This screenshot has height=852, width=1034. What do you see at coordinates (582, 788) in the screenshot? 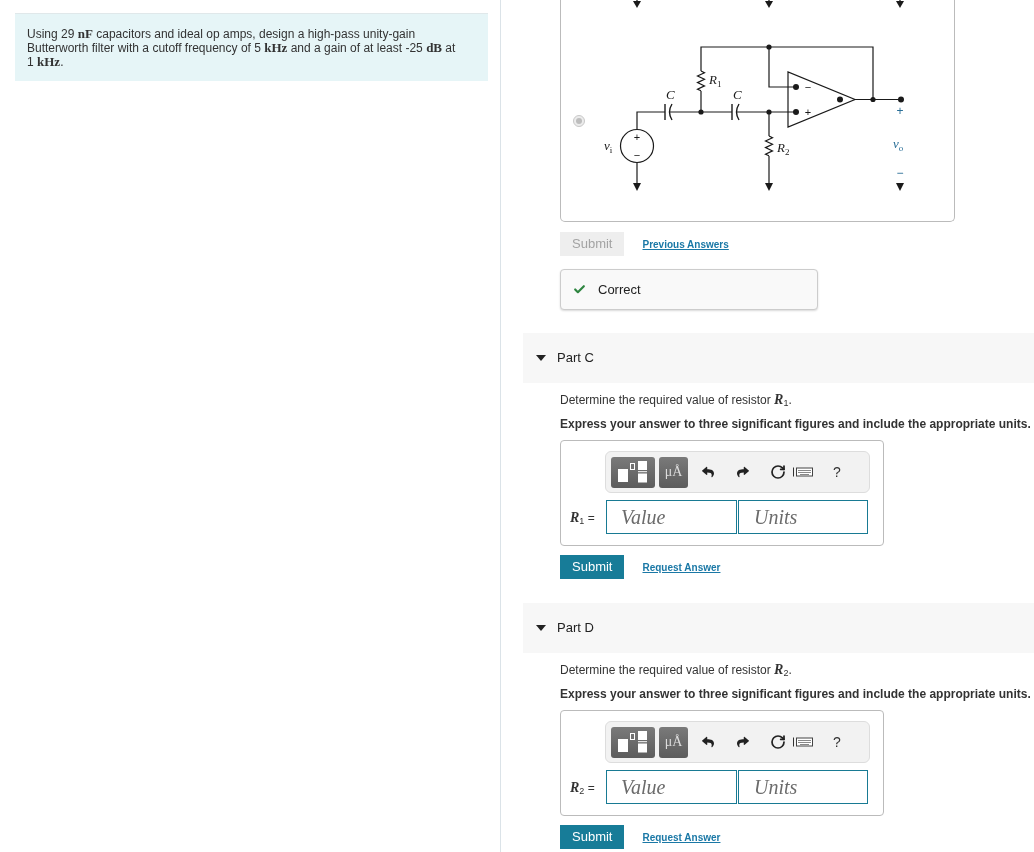
I see `answer-label: R$_{2}$ =` at bounding box center [582, 788].